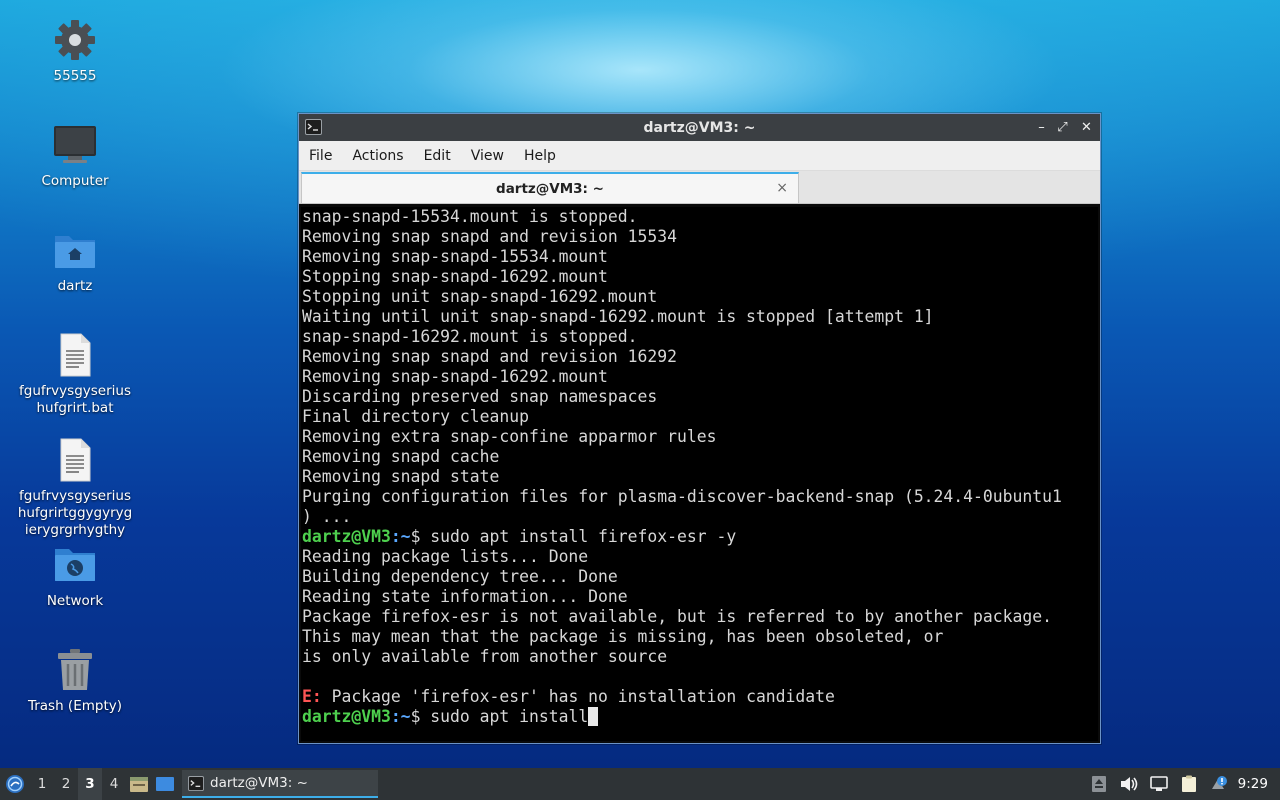 This screenshot has width=1280, height=800. I want to click on output-line: Reading package lists... Done, so click(445, 556).